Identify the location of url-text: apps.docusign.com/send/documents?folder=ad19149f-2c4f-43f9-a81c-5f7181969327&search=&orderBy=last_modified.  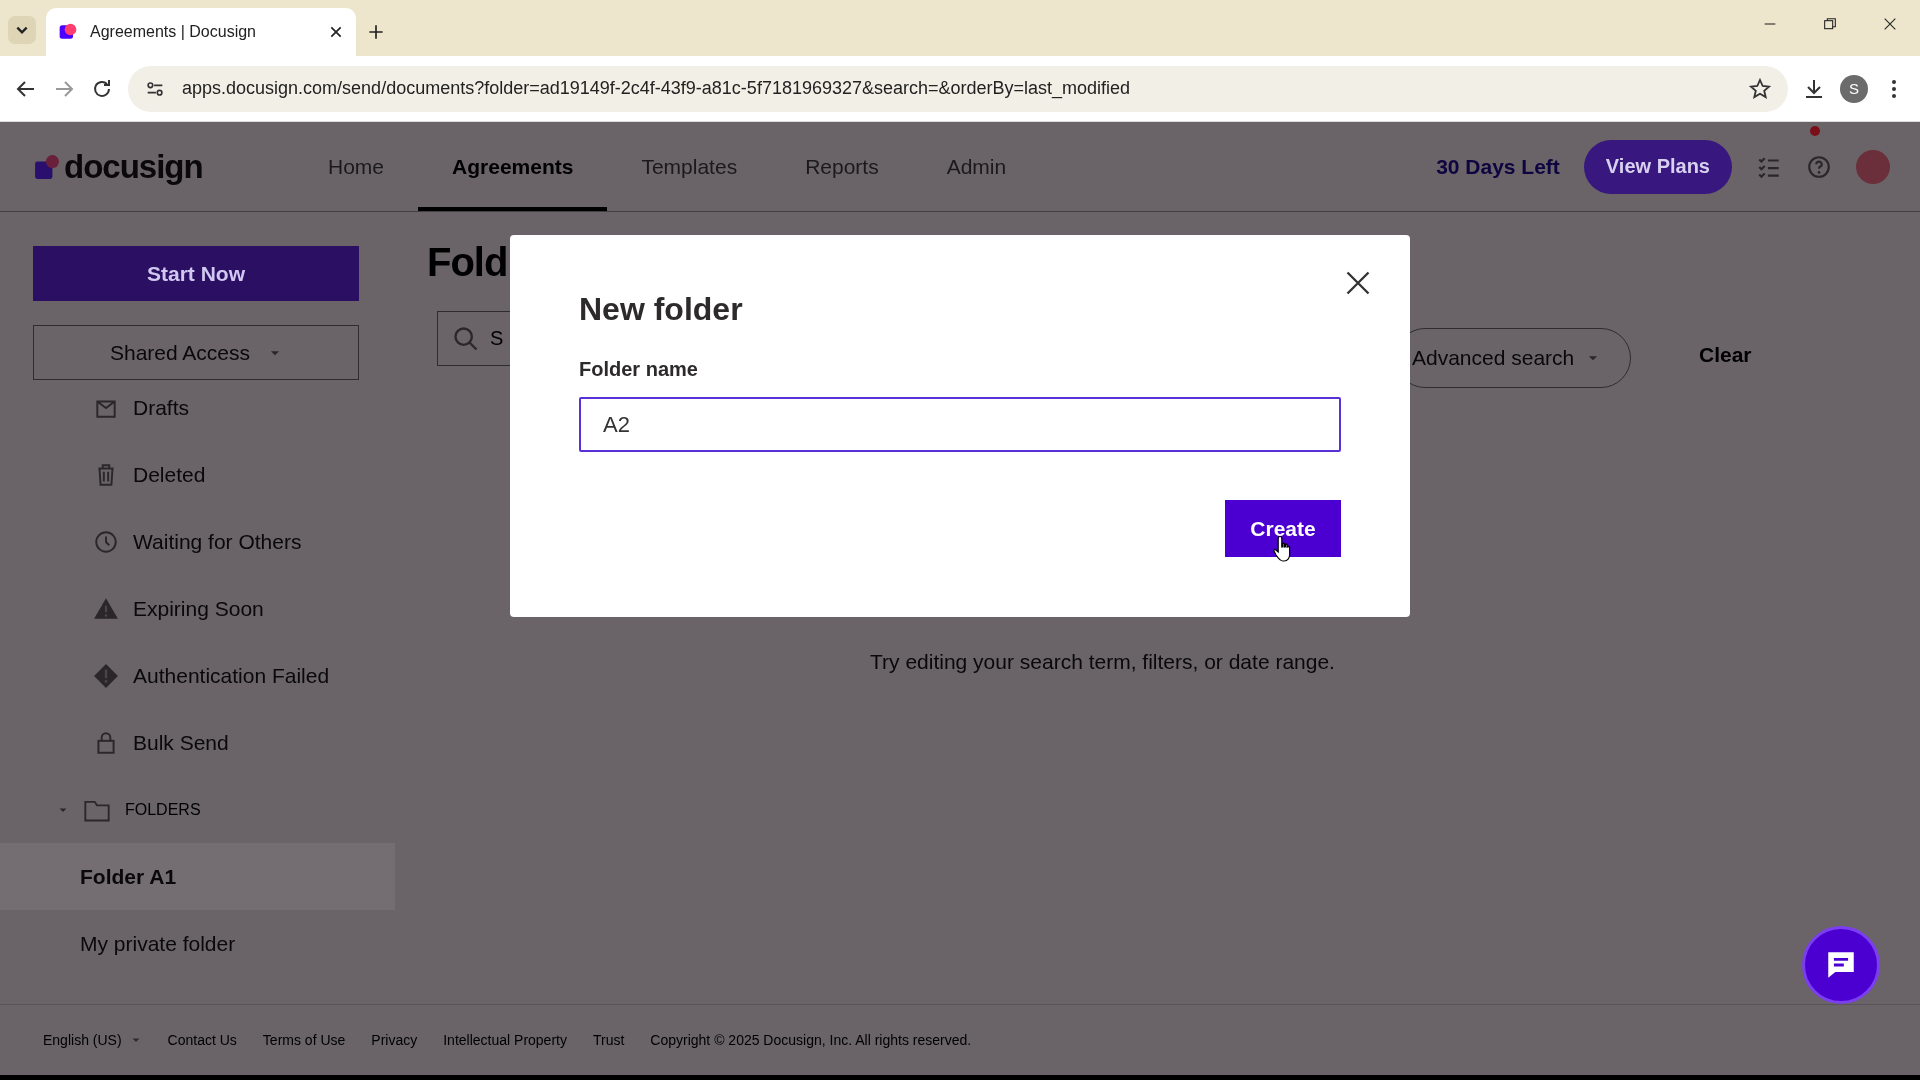
(657, 88).